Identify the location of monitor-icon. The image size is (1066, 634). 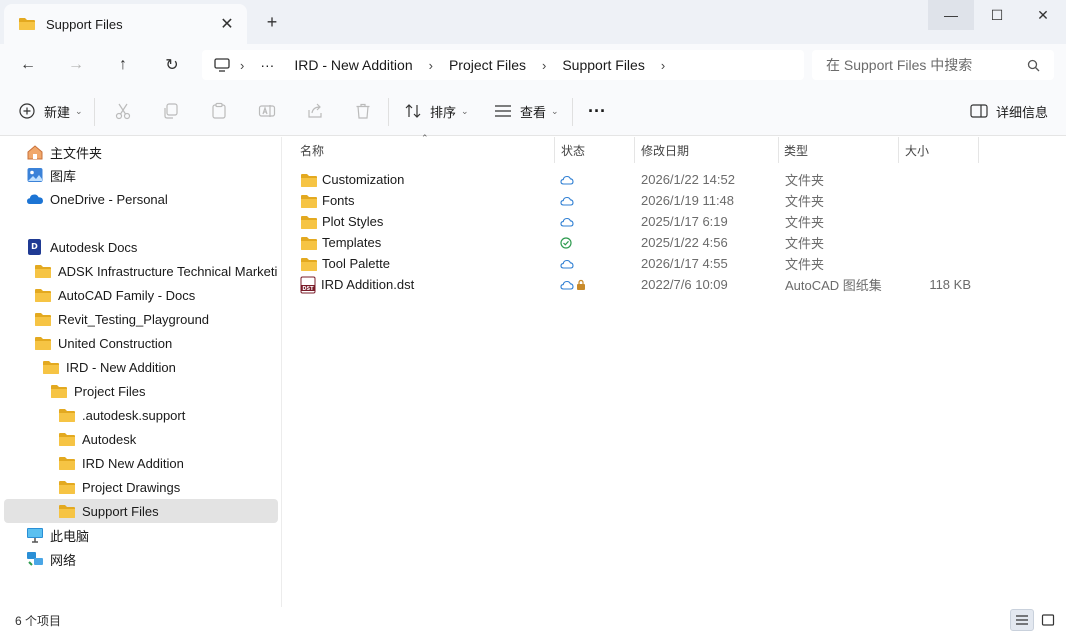
(222, 65).